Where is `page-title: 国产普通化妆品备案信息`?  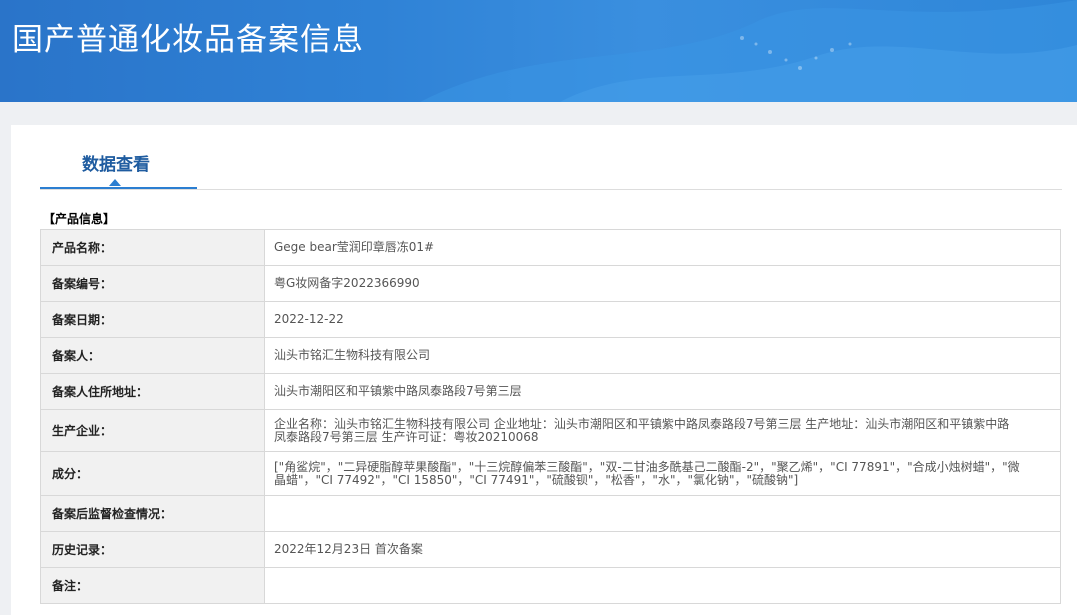 page-title: 国产普通化妆品备案信息 is located at coordinates (188, 40).